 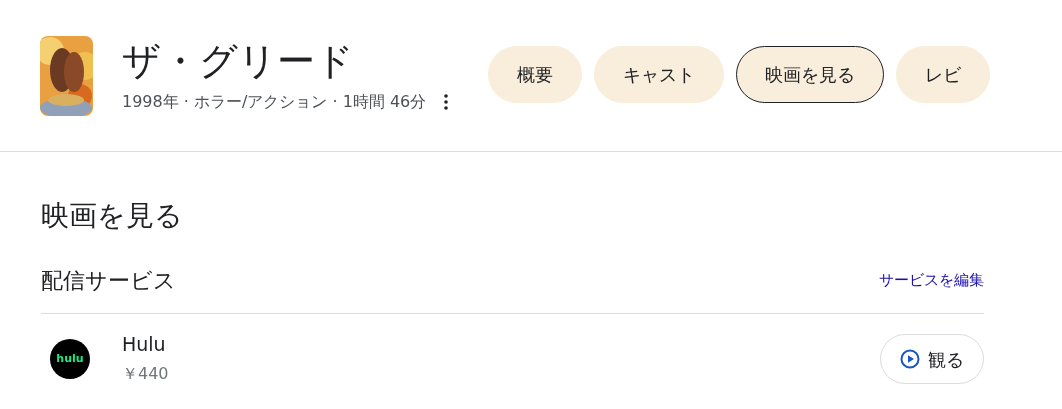 What do you see at coordinates (910, 359) in the screenshot?
I see `play-icon` at bounding box center [910, 359].